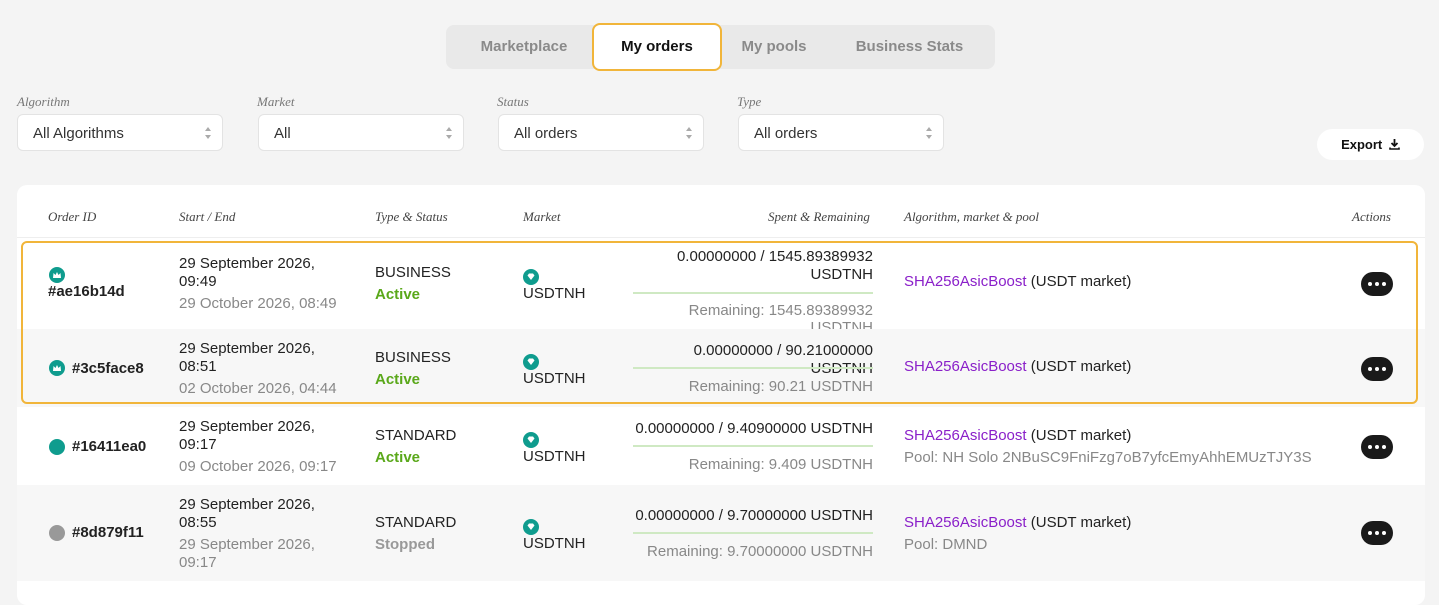 The height and width of the screenshot is (605, 1439). Describe the element at coordinates (601, 132) in the screenshot. I see `status-select: All orders` at that location.